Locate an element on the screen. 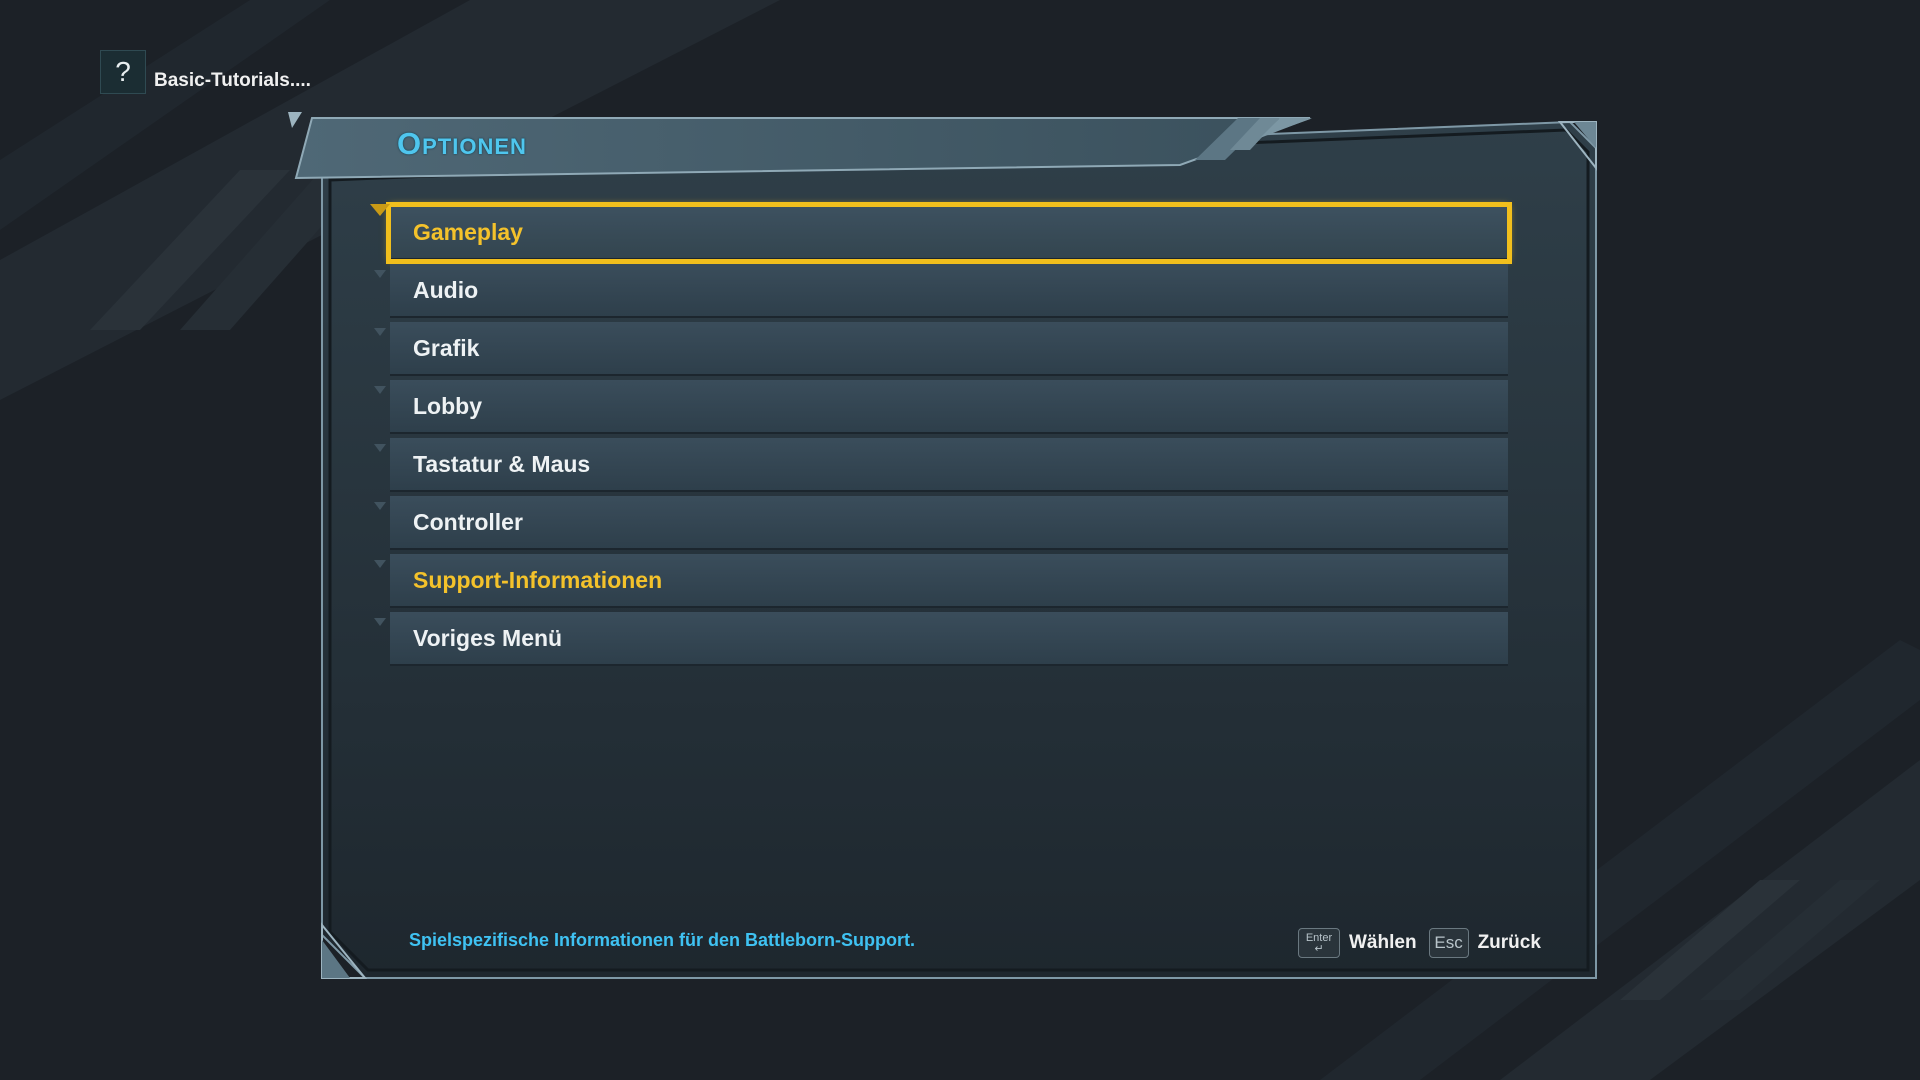 This screenshot has height=1080, width=1920. menu-item-label: Gameplay is located at coordinates (468, 231).